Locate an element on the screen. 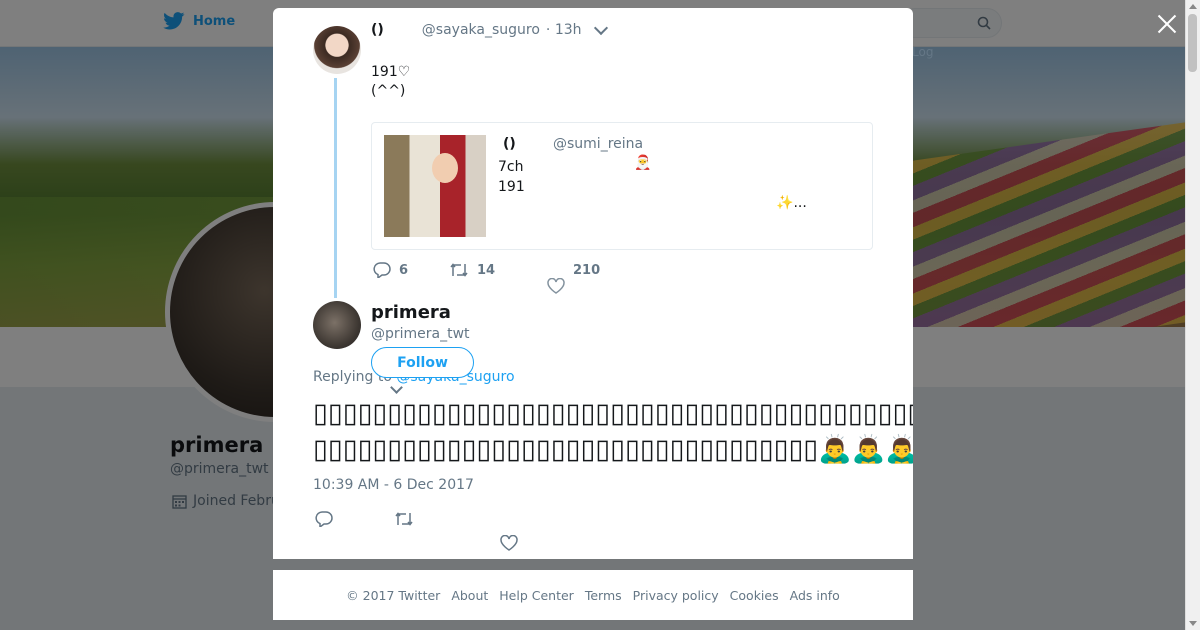 This screenshot has height=630, width=1200. footer-copyright: © 2017 Twitter is located at coordinates (393, 595).